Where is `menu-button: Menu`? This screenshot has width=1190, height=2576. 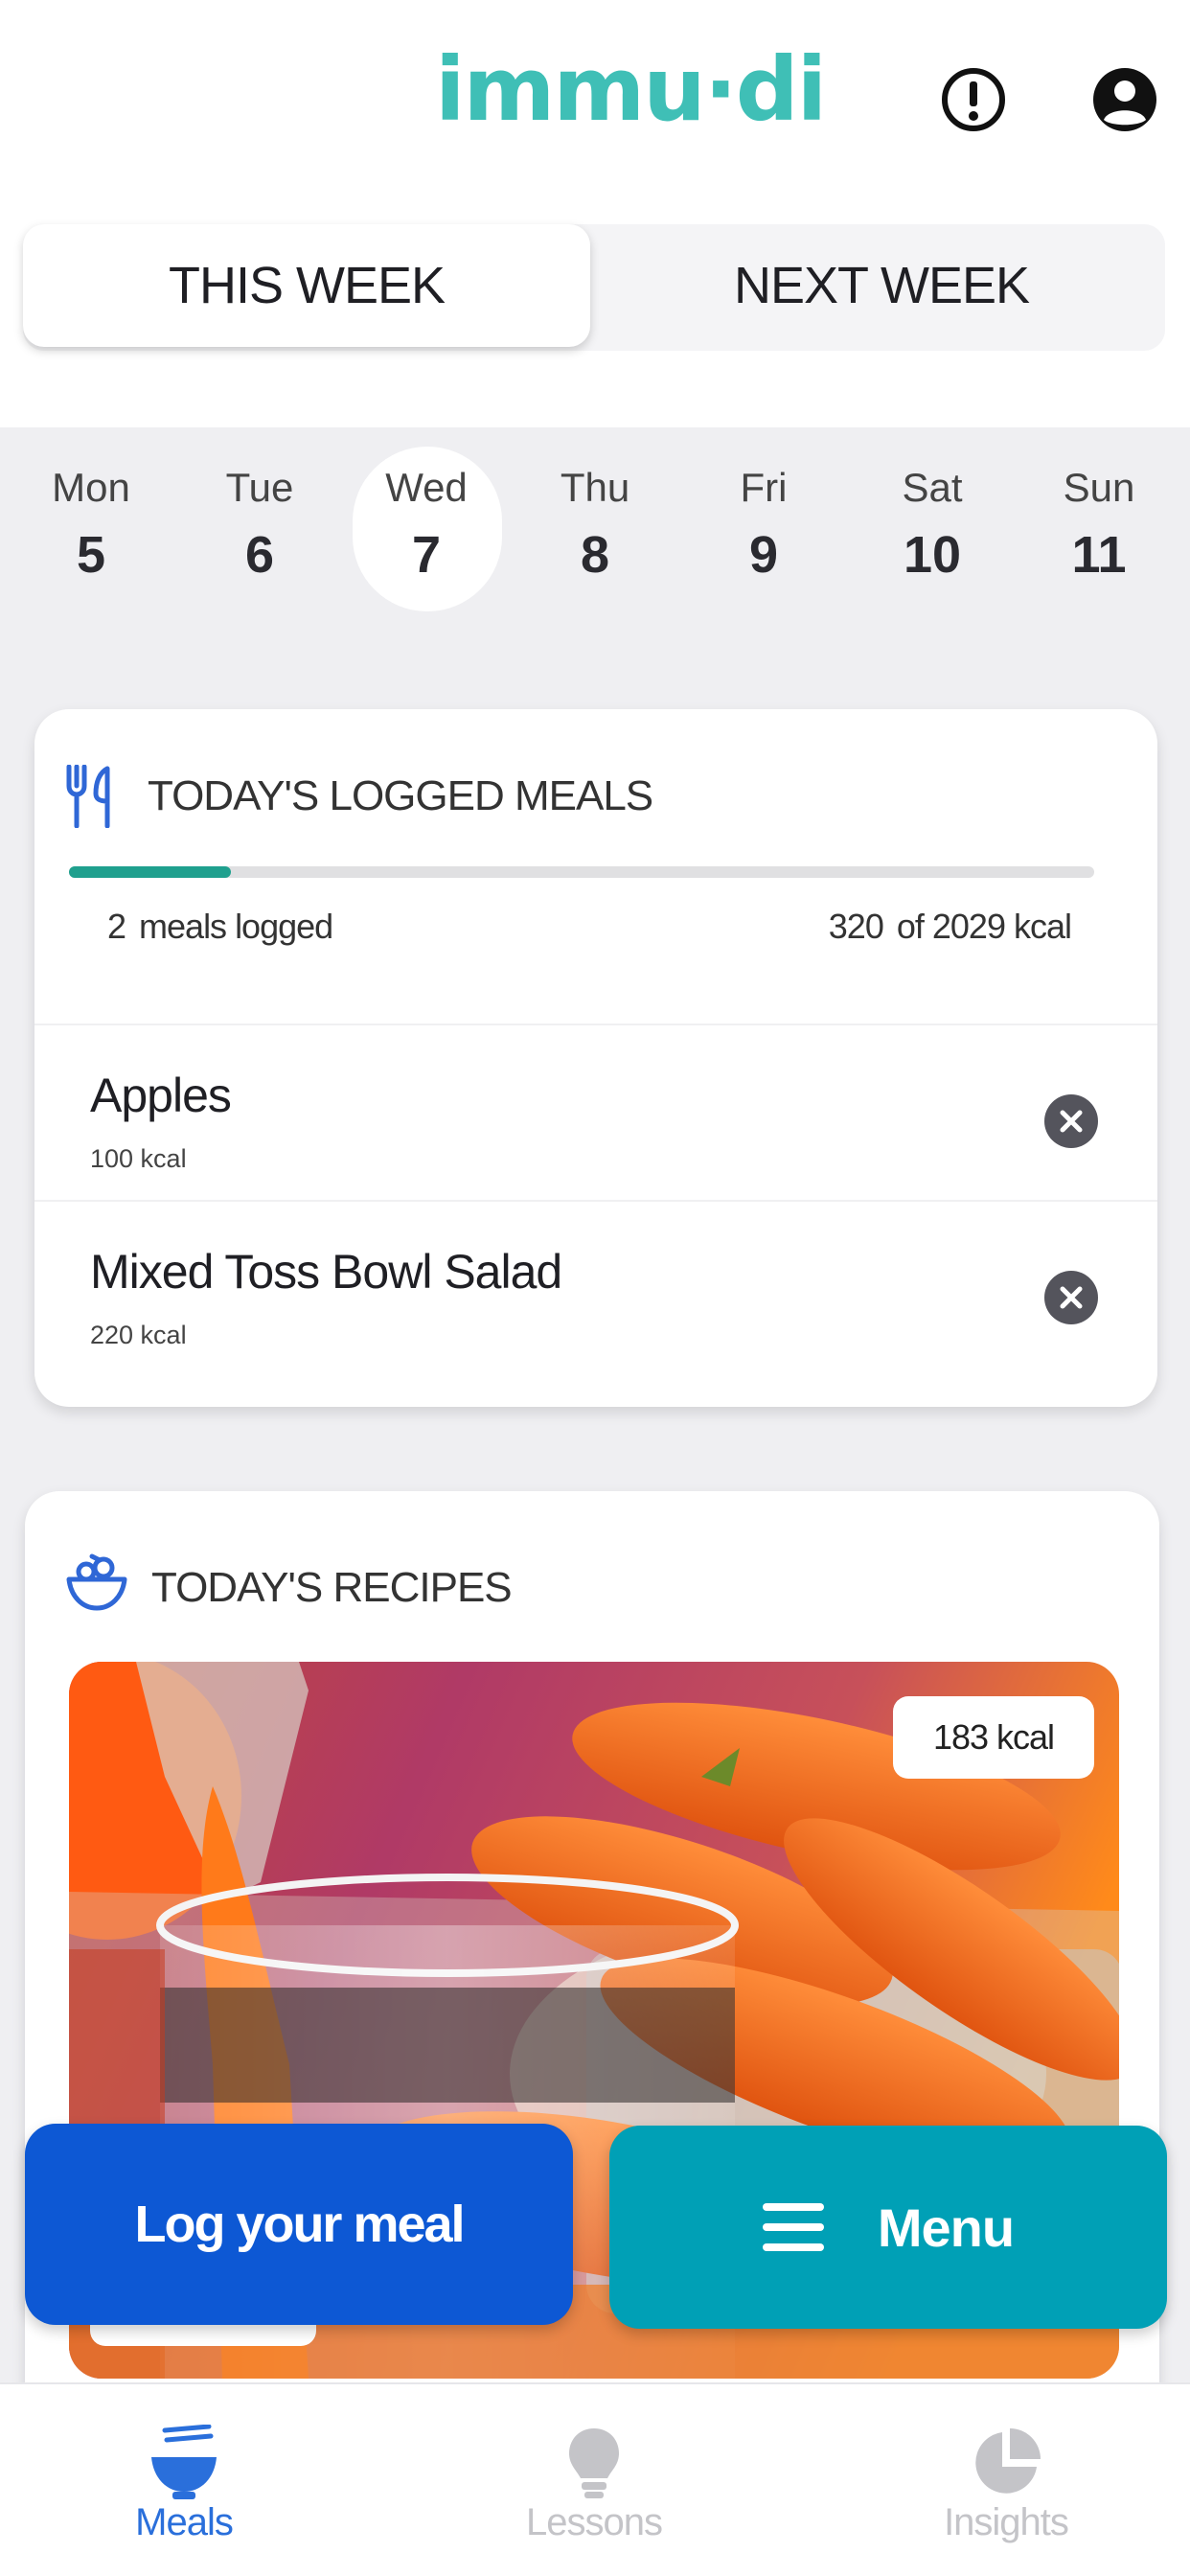 menu-button: Menu is located at coordinates (888, 2227).